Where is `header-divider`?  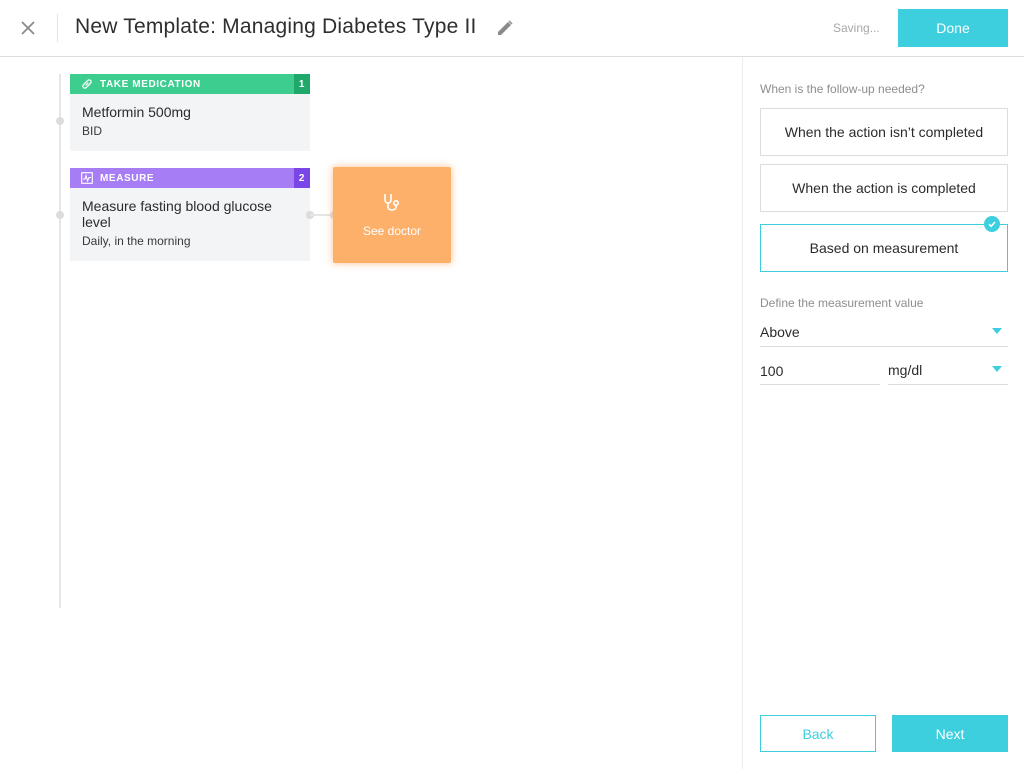
header-divider is located at coordinates (57, 28).